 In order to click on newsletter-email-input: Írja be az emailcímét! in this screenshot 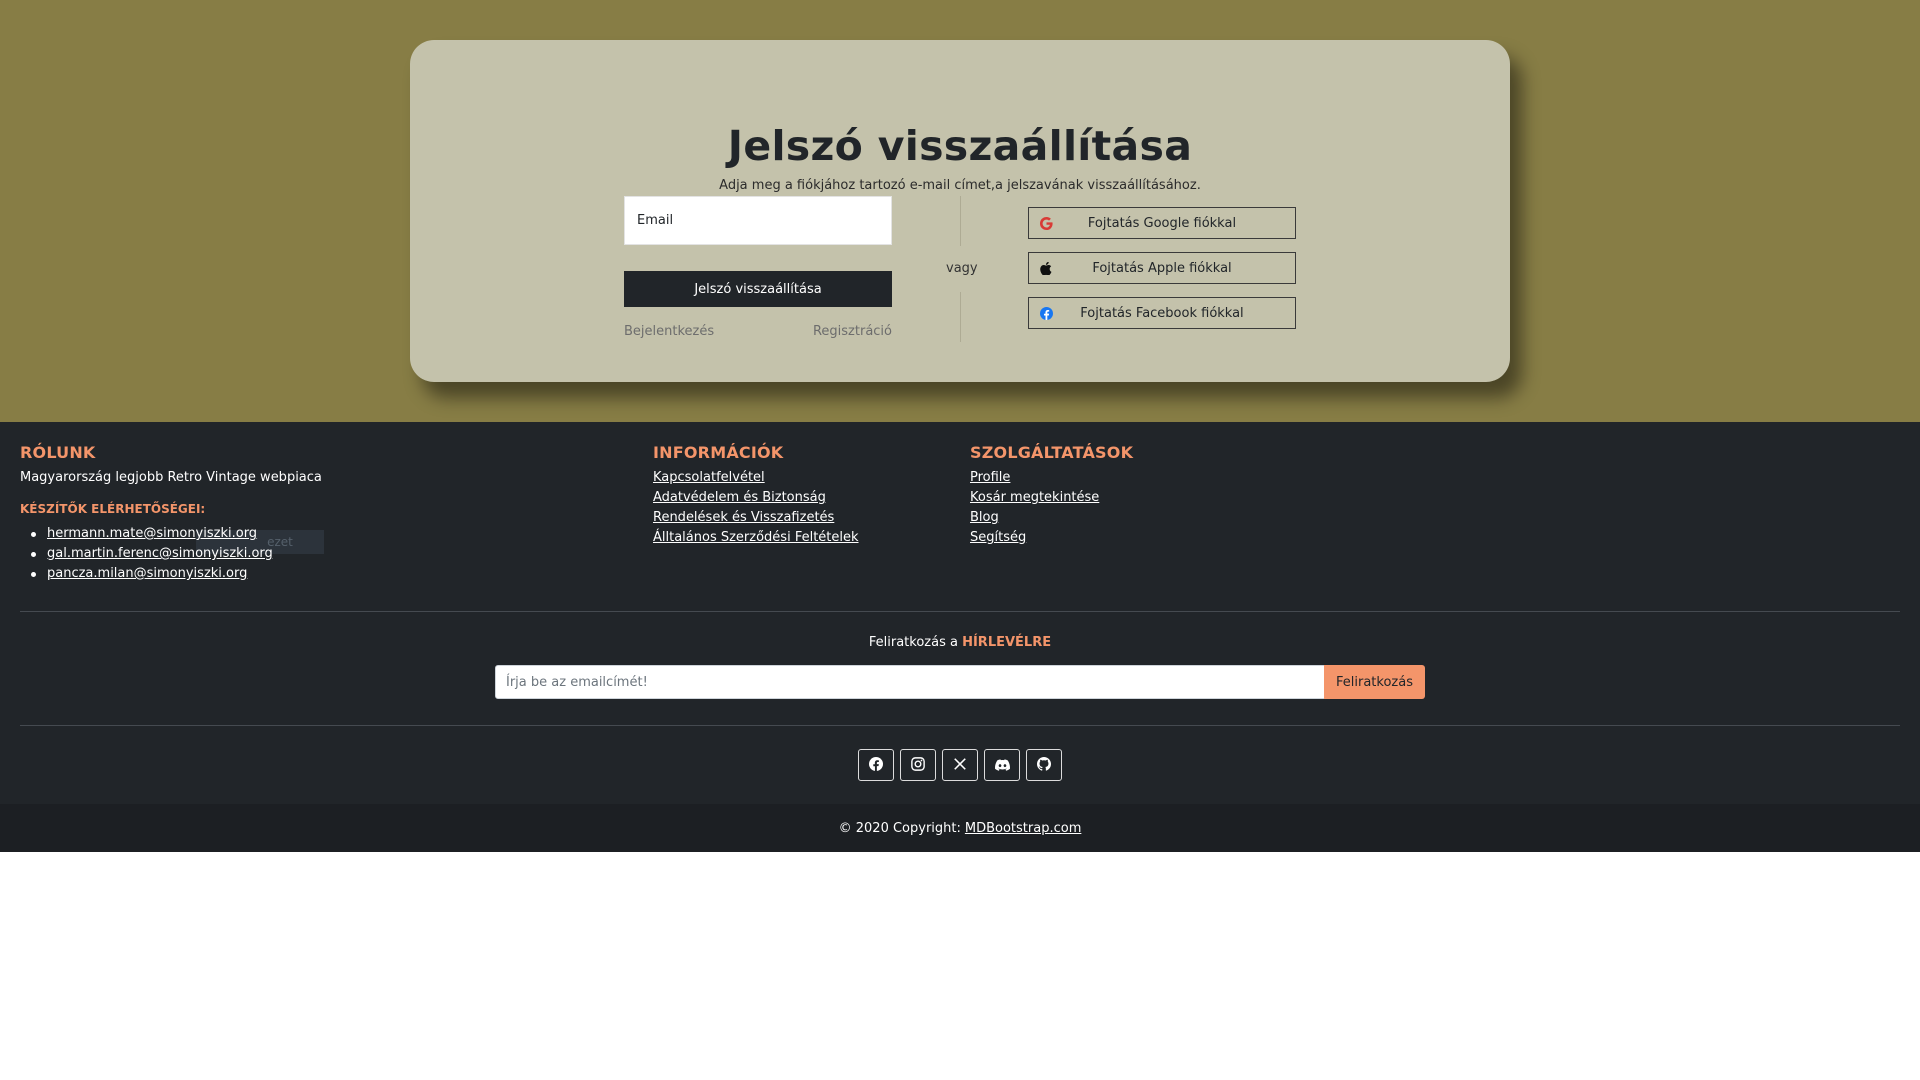, I will do `click(910, 682)`.